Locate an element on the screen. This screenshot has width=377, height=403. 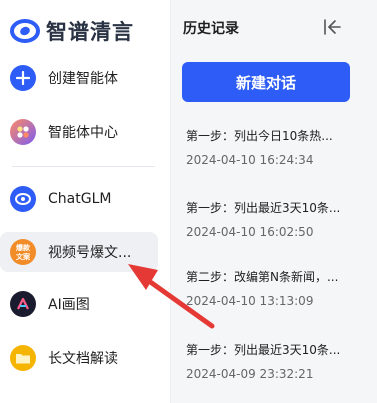
history-item-time: 2024-04-10 16:24:34 is located at coordinates (250, 160).